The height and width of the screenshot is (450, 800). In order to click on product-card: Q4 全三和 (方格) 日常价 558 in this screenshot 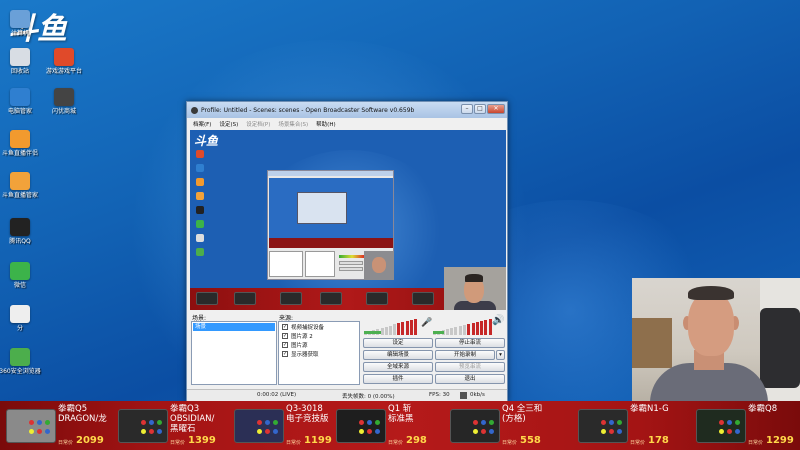, I will do `click(499, 425)`.